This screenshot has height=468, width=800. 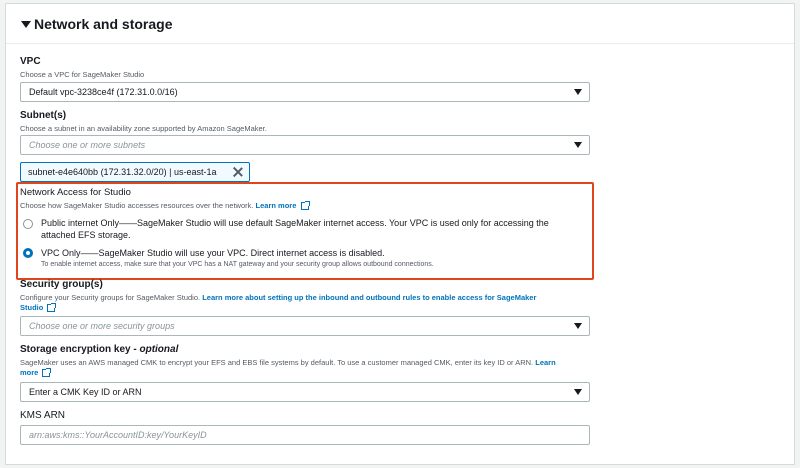 I want to click on encryption-learn-more-link: Learn, so click(x=545, y=362).